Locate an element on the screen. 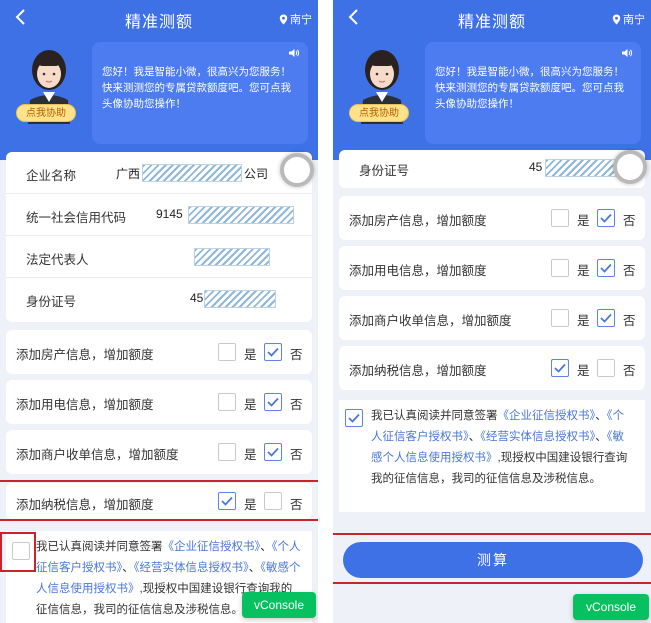  company-name-prefix: 广西 is located at coordinates (128, 174).